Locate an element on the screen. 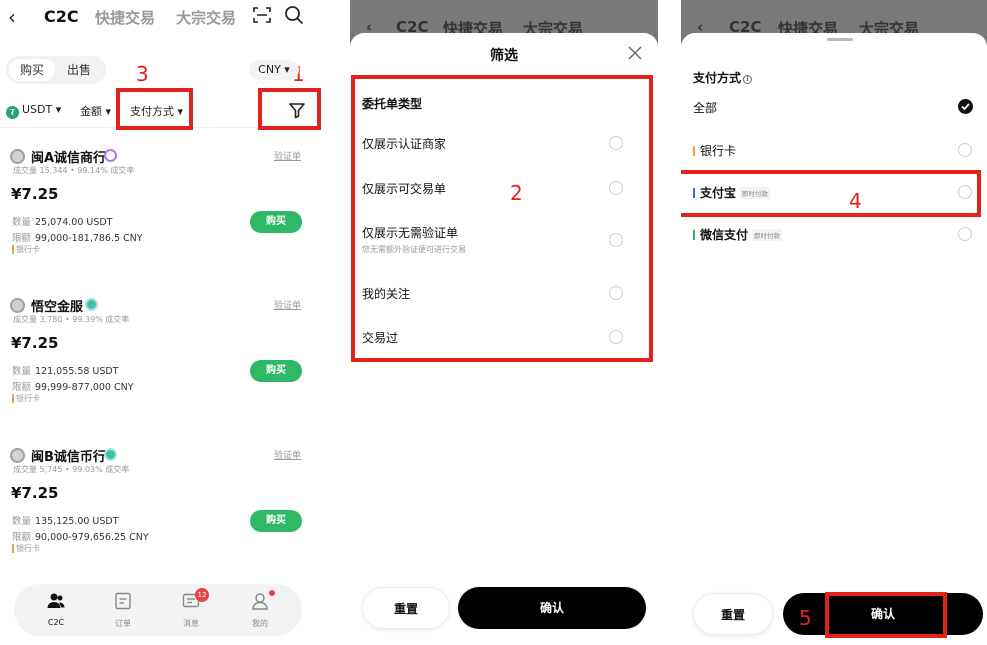 This screenshot has height=645, width=987. search-icon is located at coordinates (294, 15).